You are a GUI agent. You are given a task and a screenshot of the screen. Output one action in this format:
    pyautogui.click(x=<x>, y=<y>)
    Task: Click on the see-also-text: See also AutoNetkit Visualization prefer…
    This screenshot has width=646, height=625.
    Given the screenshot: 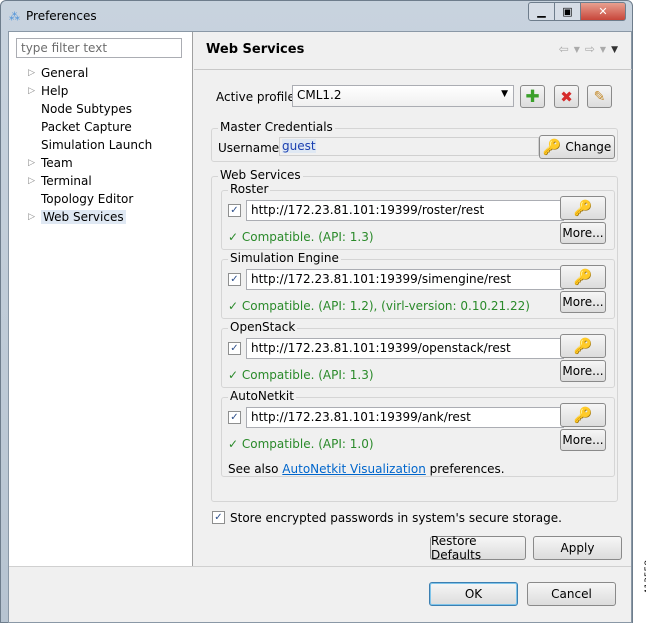 What is the action you would take?
    pyautogui.click(x=366, y=469)
    